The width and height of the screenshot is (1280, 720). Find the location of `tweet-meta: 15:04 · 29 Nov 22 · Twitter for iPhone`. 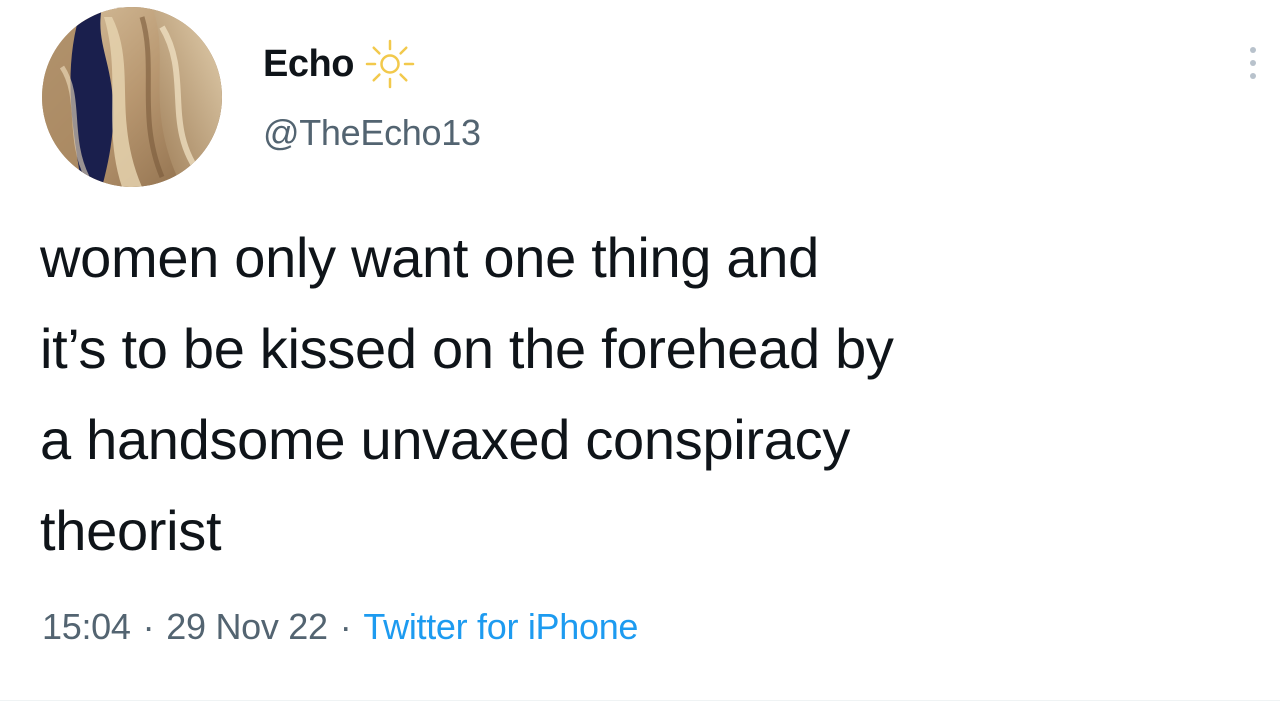

tweet-meta: 15:04 · 29 Nov 22 · Twitter for iPhone is located at coordinates (340, 627).